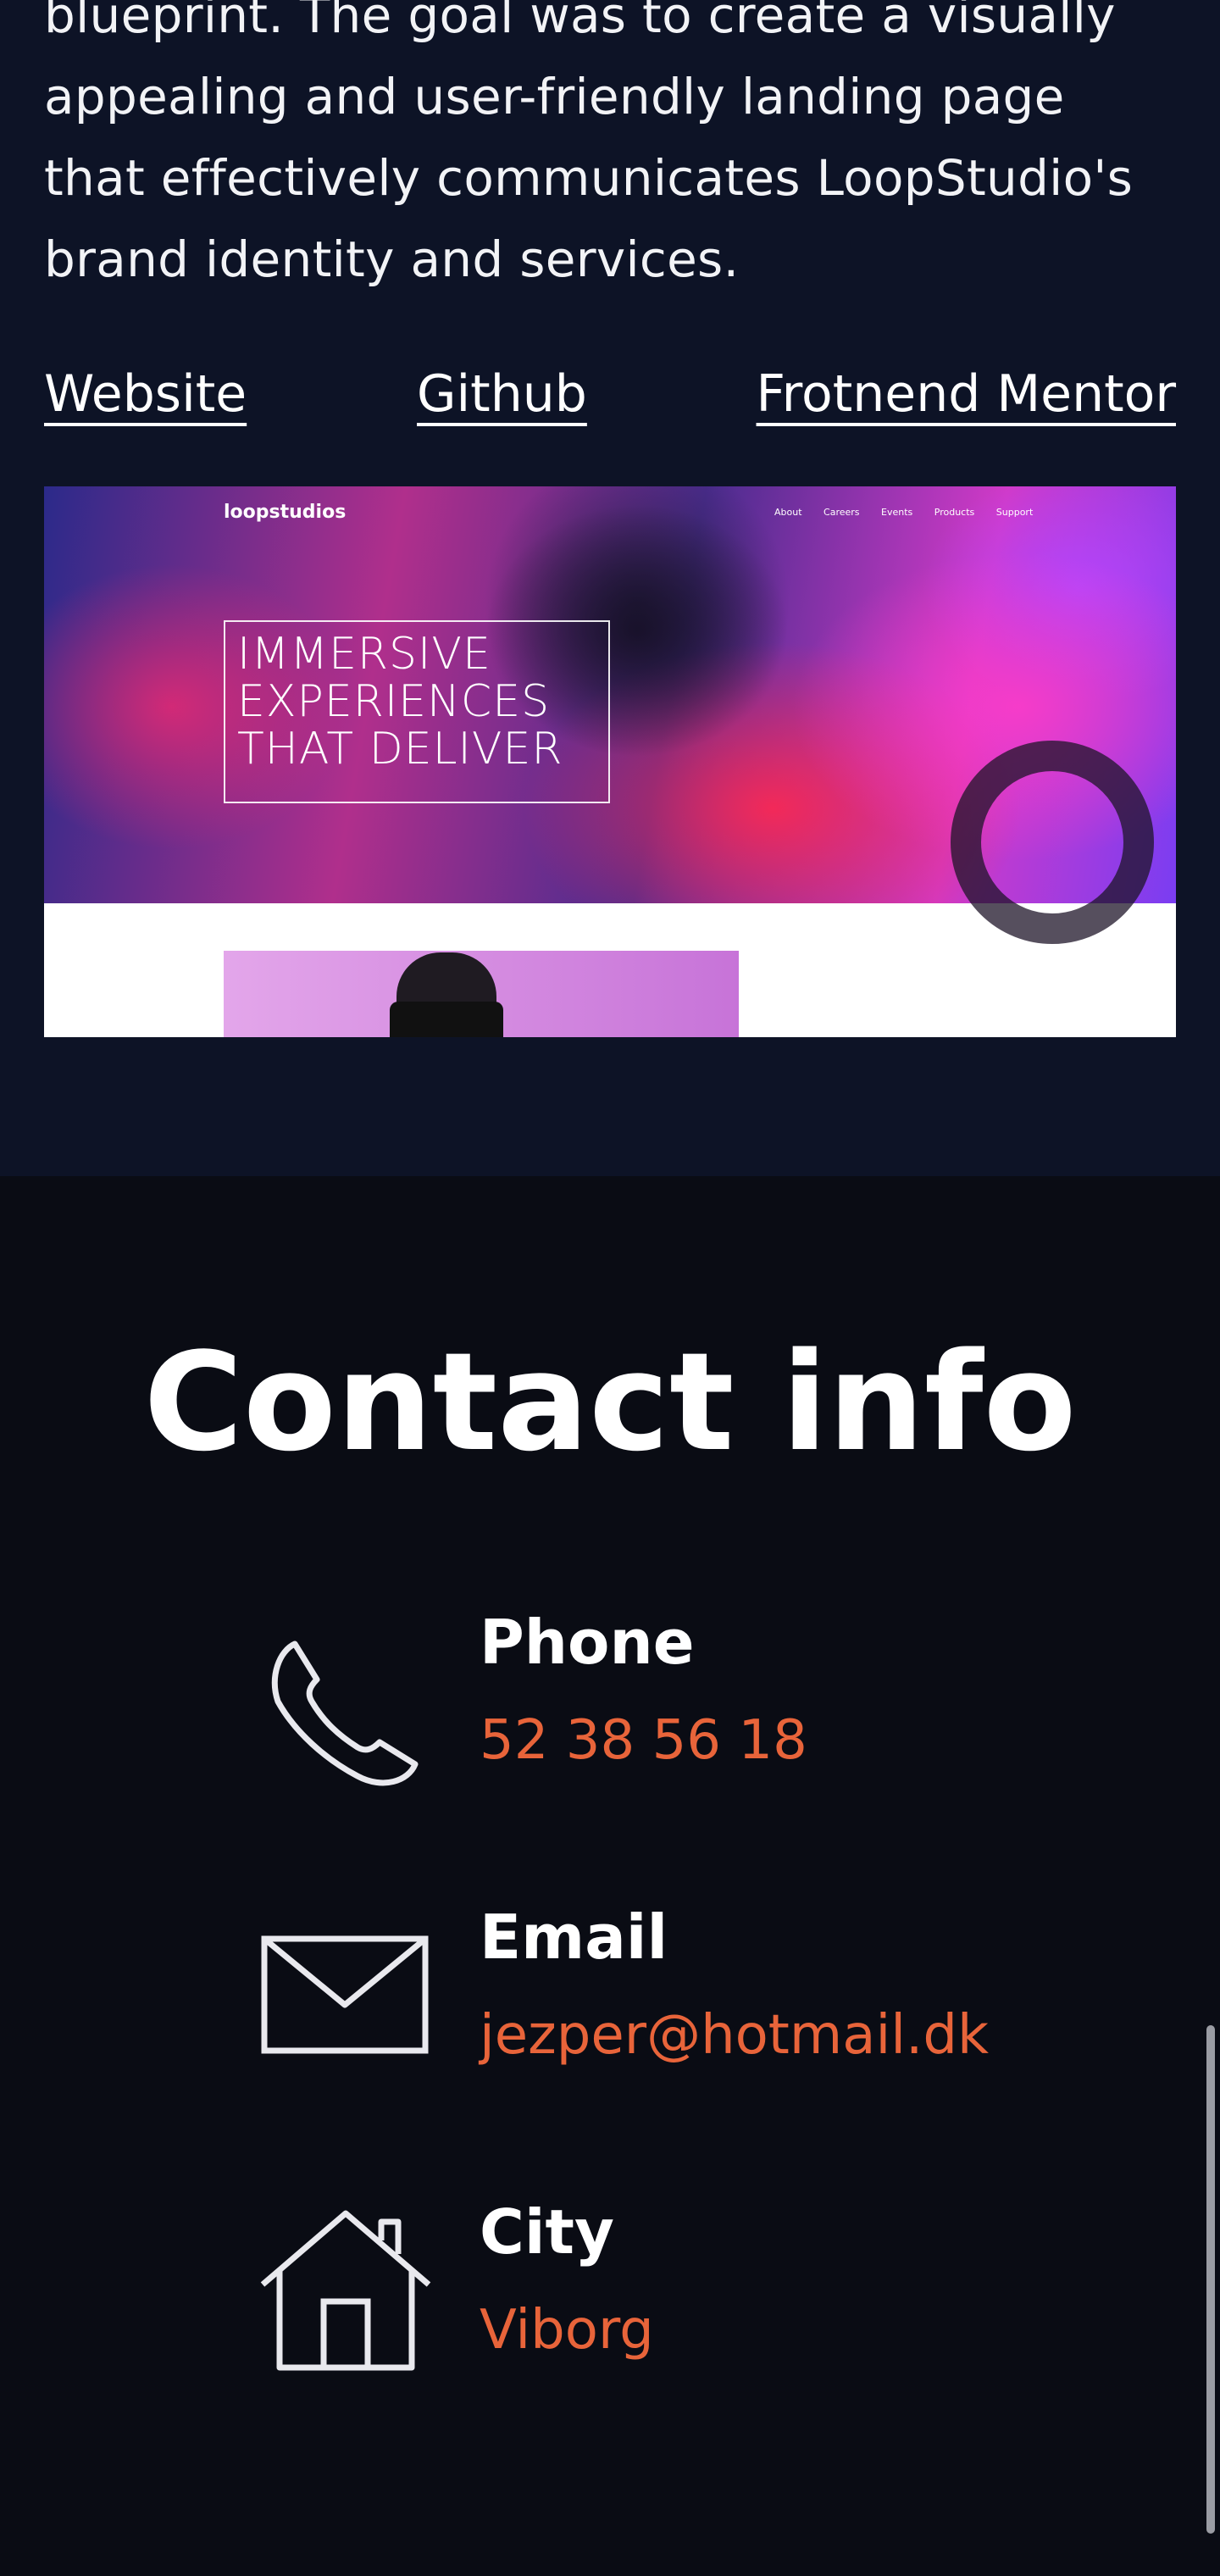 Image resolution: width=1220 pixels, height=2576 pixels. Describe the element at coordinates (345, 1713) in the screenshot. I see `phone-icon` at that location.